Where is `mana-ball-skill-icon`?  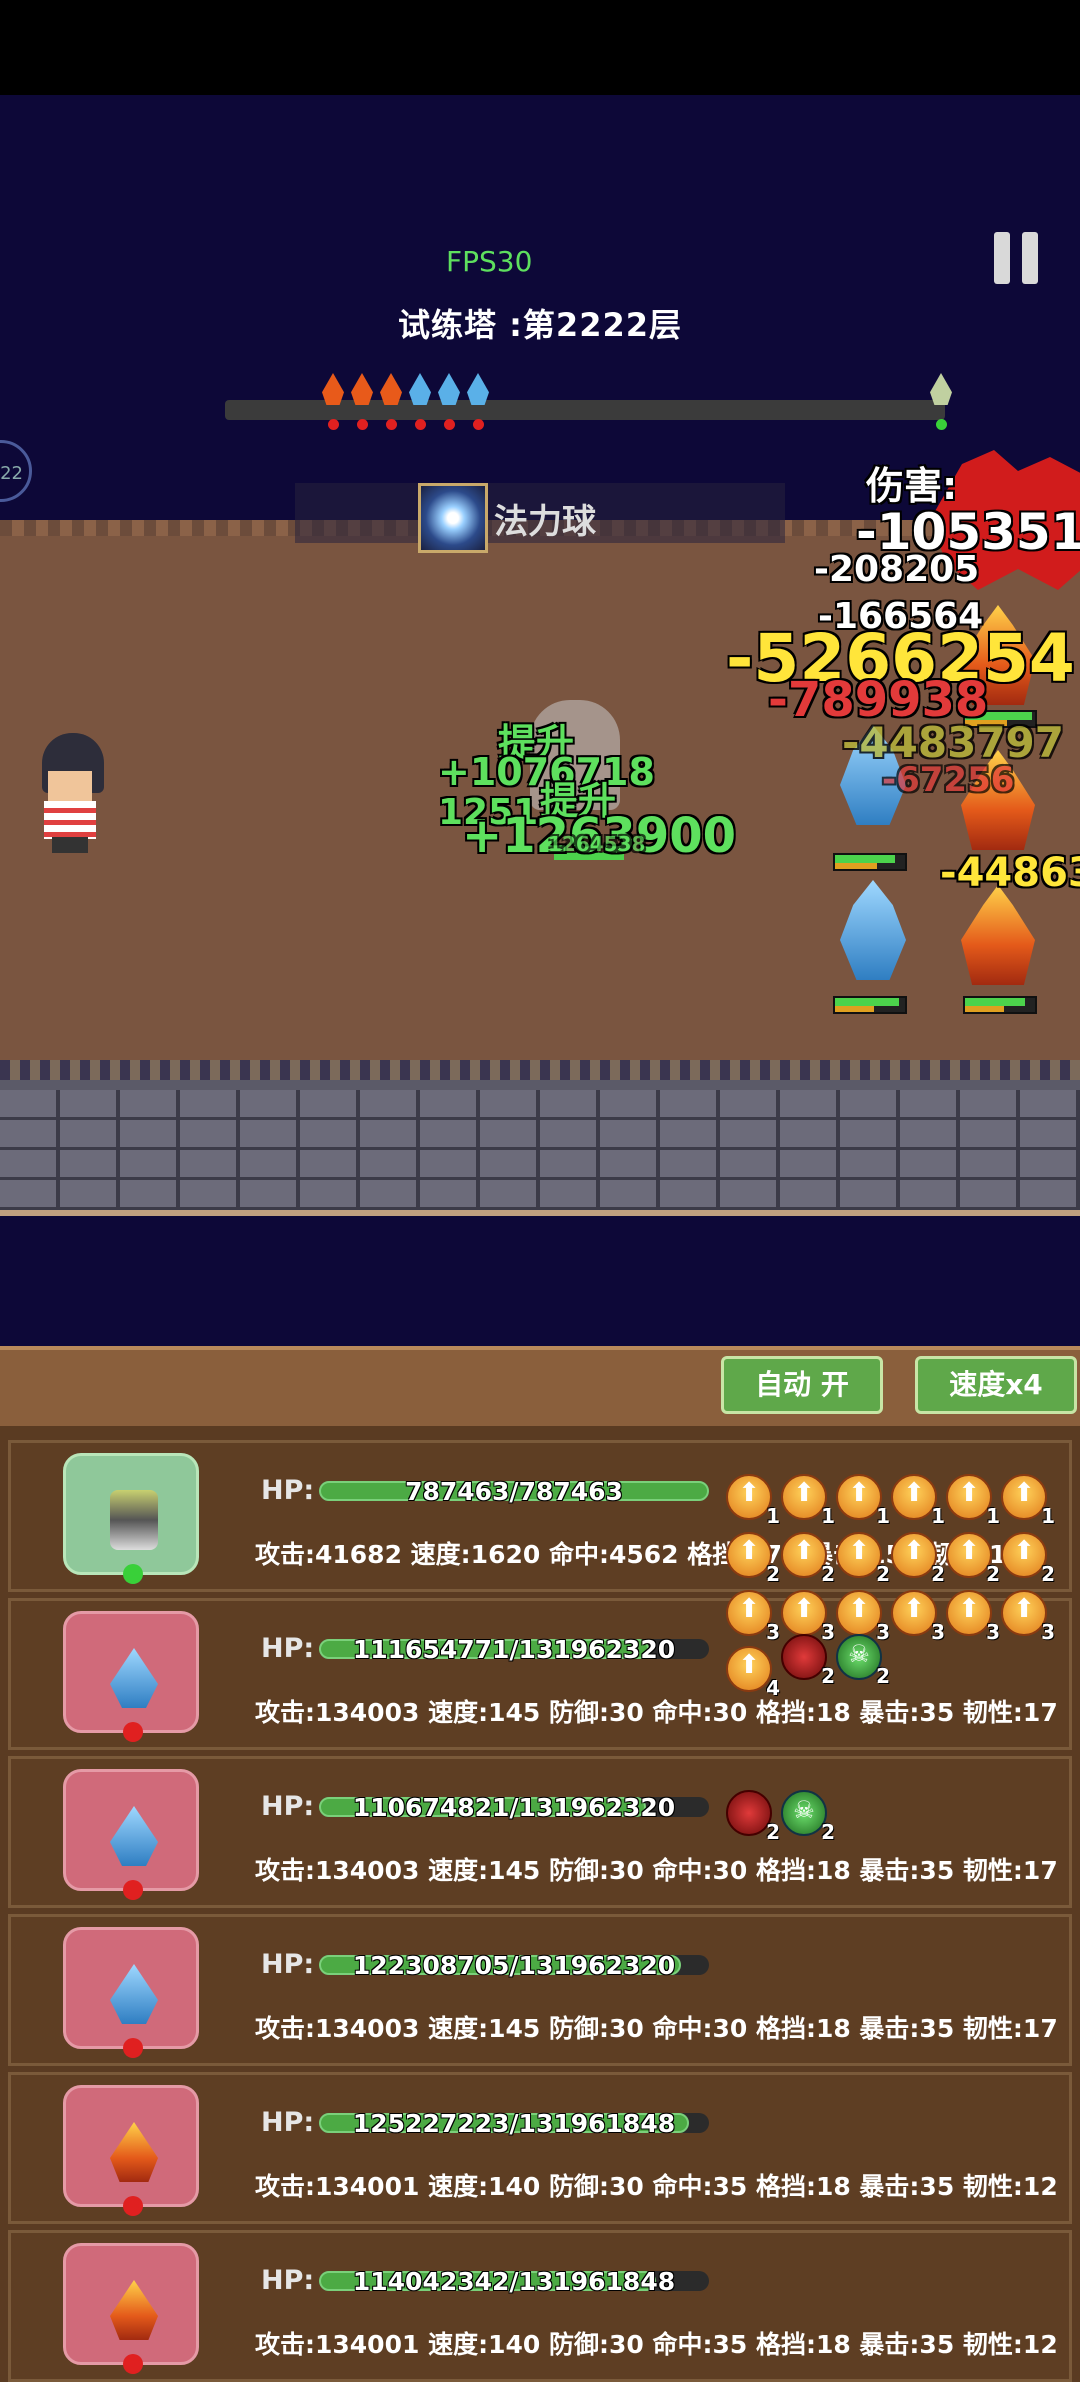 mana-ball-skill-icon is located at coordinates (453, 518).